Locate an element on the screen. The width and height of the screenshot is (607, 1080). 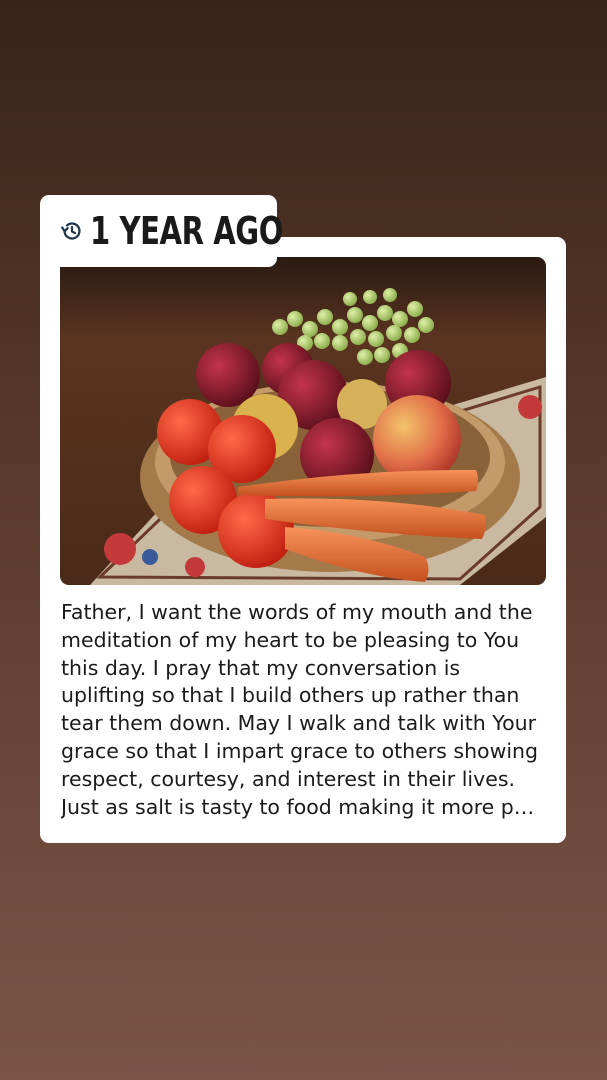
time-ago-label: 1 YEAR AGO is located at coordinates (186, 231).